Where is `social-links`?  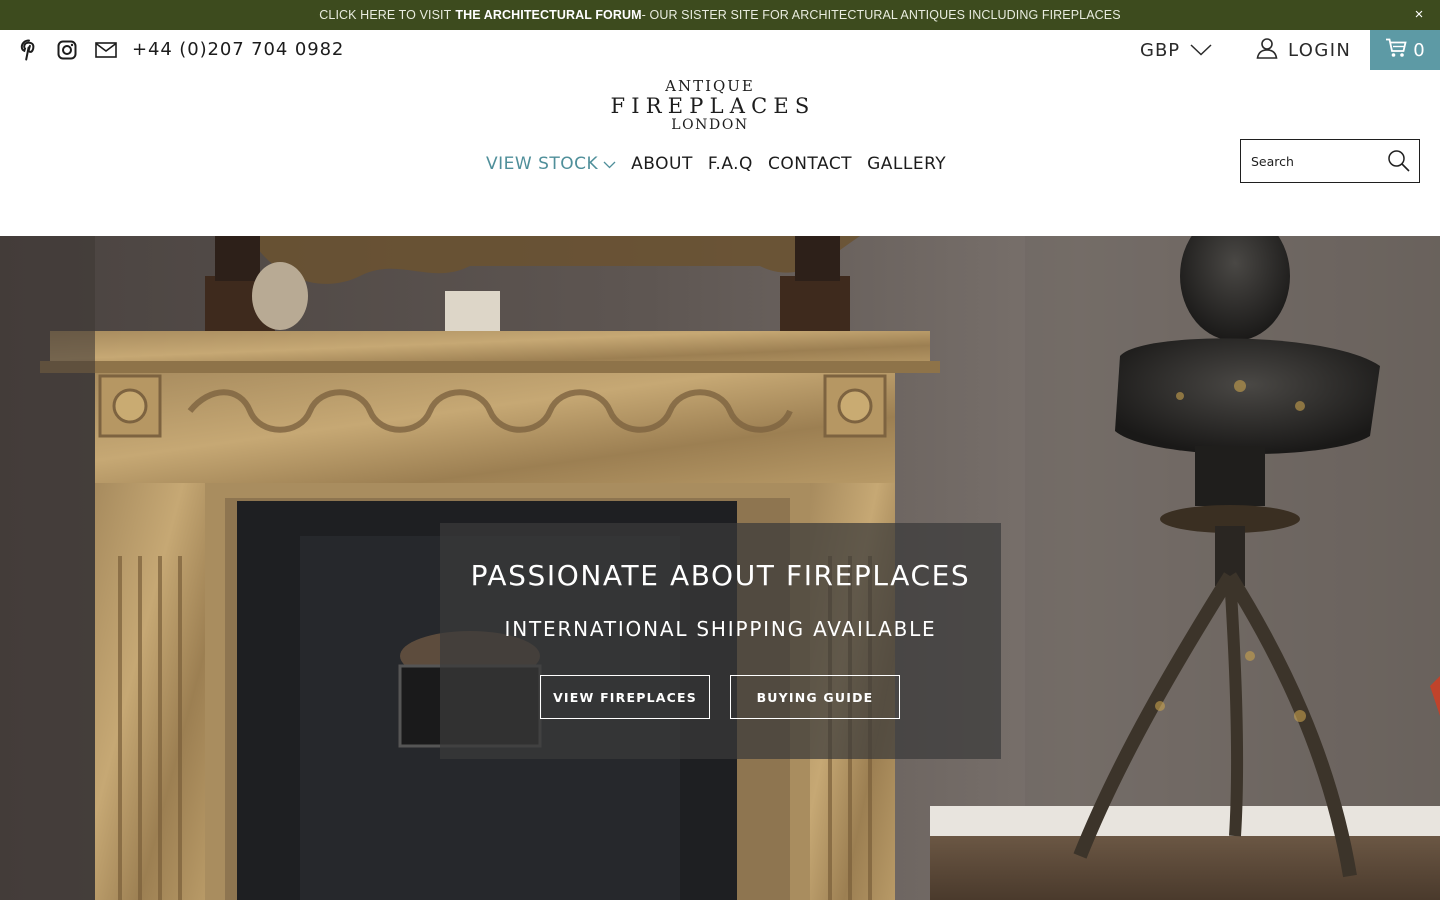
social-links is located at coordinates (68, 50).